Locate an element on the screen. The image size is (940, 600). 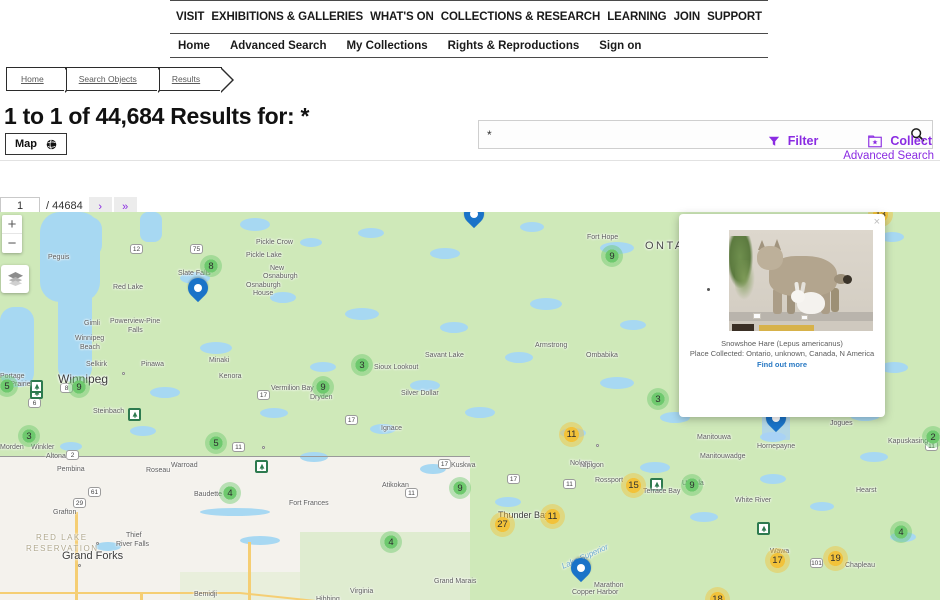
map-place-label: Fort Hope is located at coordinates (603, 237).